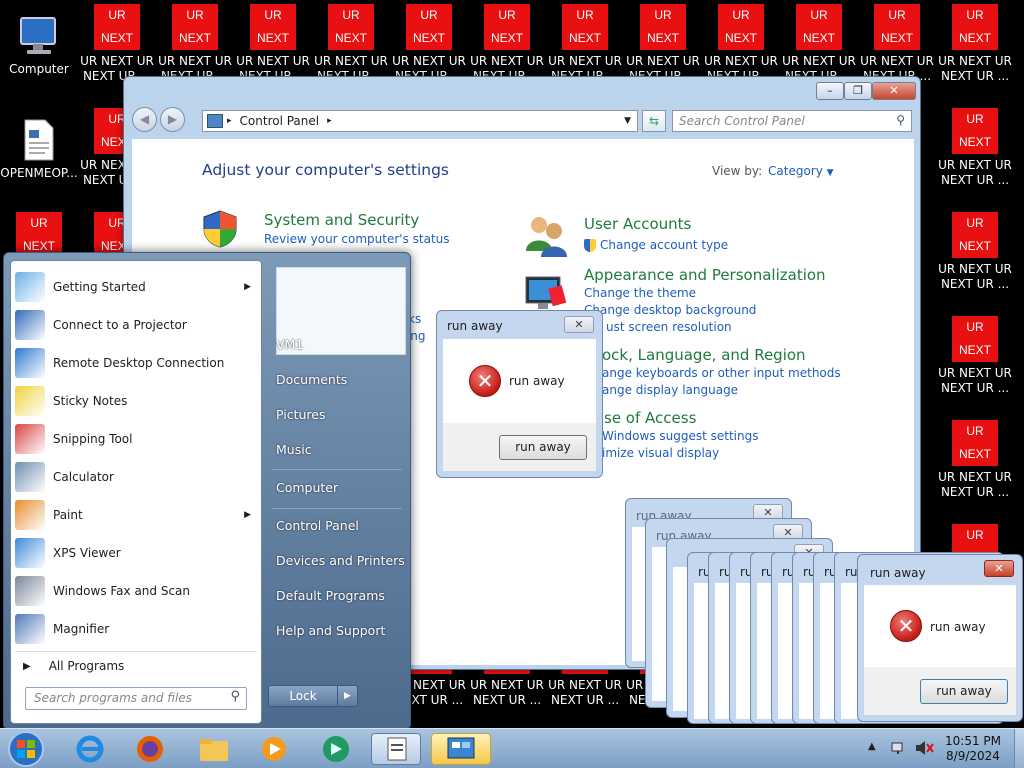  What do you see at coordinates (137, 287) in the screenshot?
I see `start-item: Getting Started ▶` at bounding box center [137, 287].